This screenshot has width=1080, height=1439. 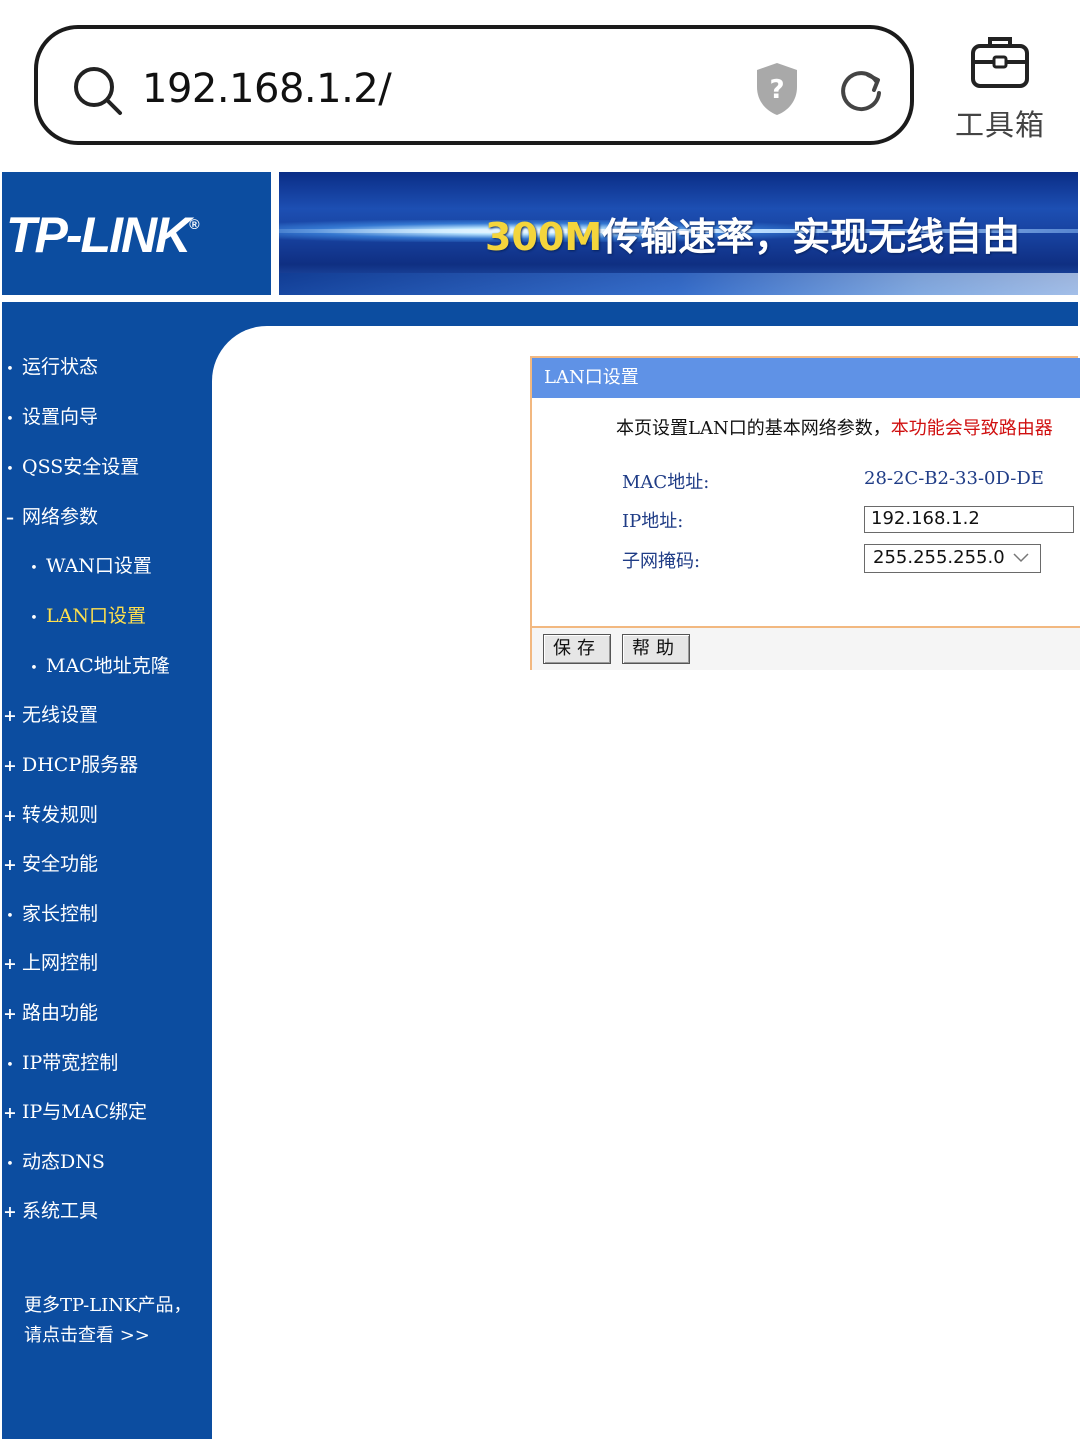 I want to click on panel-title: LAN口设置, so click(x=806, y=378).